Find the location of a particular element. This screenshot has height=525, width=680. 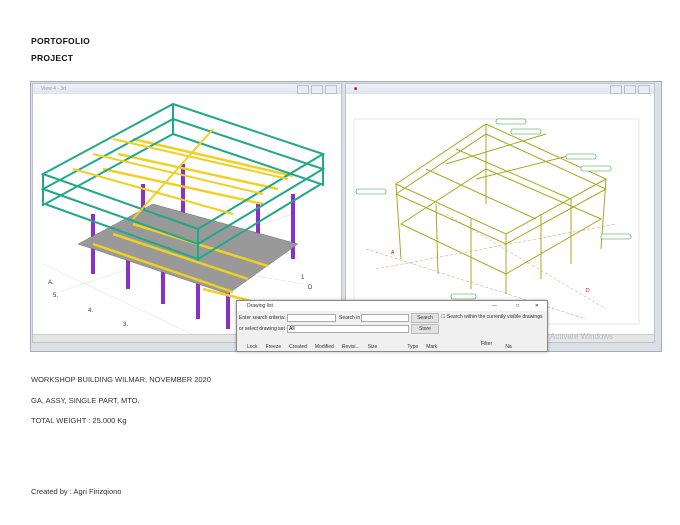

search-criteria-label: Enter search criteria: is located at coordinates (262, 318).